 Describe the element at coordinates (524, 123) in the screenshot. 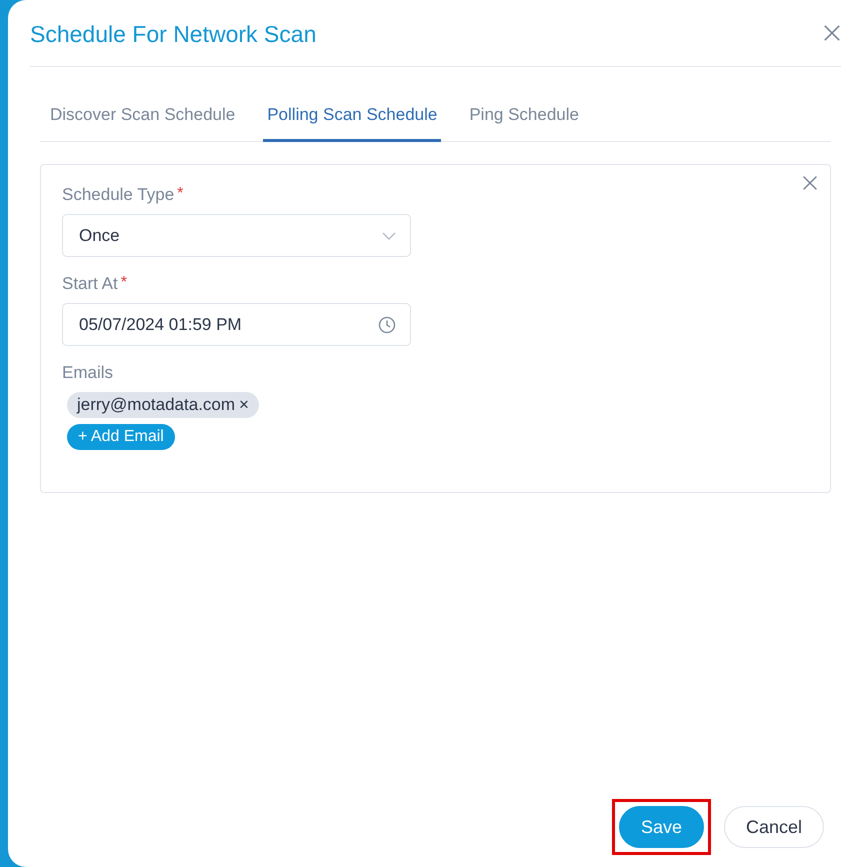

I see `tab: Ping Schedule` at that location.